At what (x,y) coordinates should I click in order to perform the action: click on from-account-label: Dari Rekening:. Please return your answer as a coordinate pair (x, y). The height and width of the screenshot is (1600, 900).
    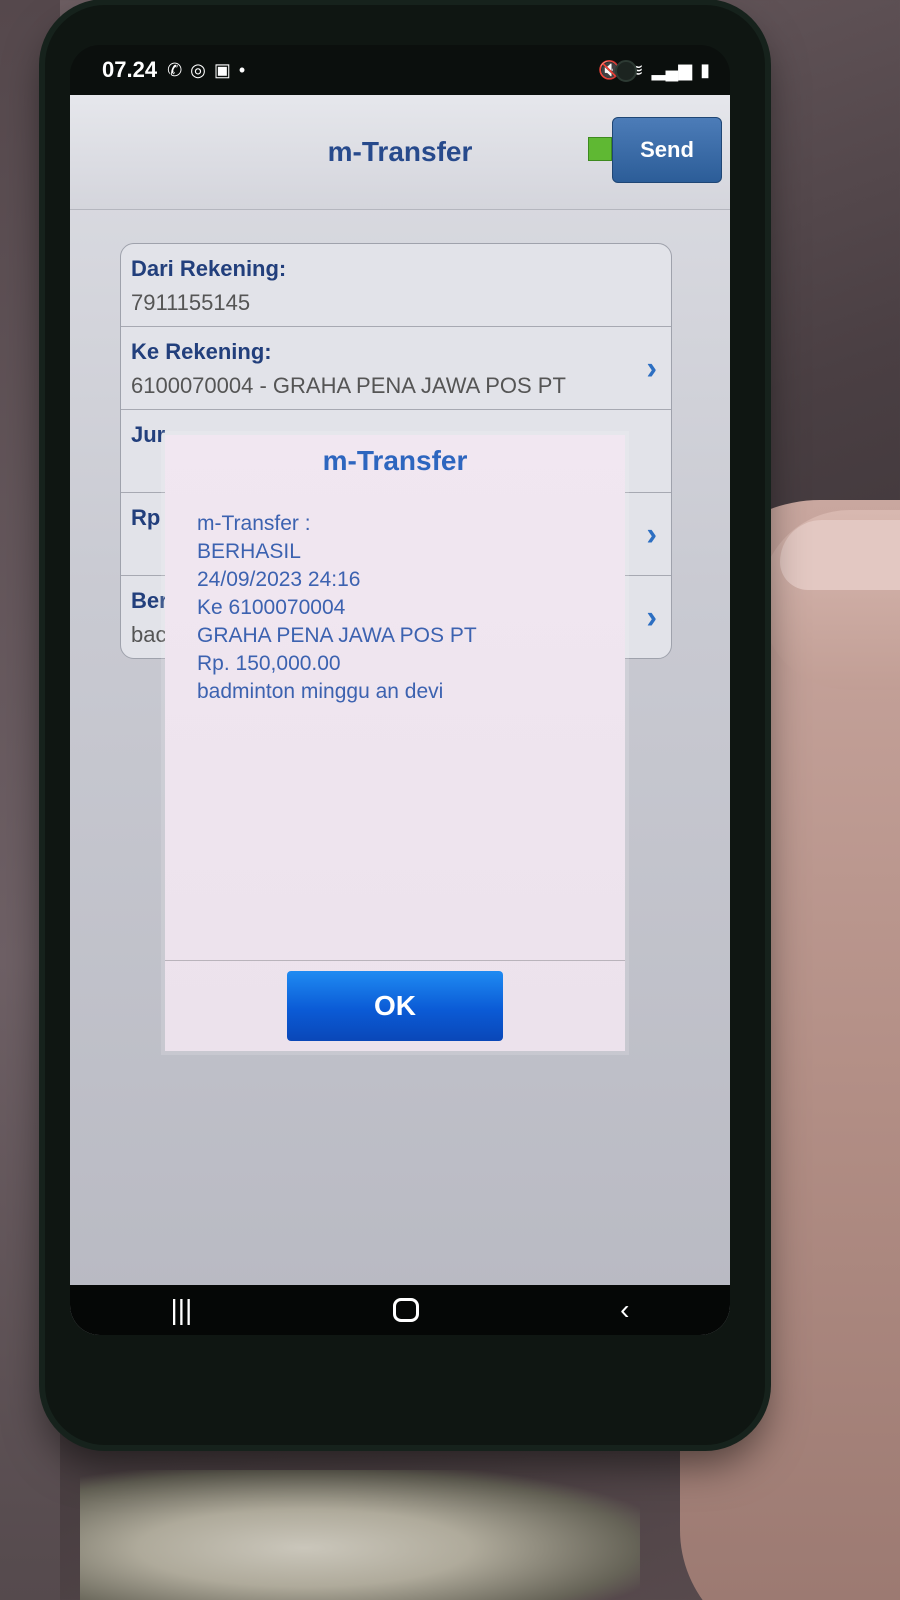
    Looking at the image, I should click on (209, 268).